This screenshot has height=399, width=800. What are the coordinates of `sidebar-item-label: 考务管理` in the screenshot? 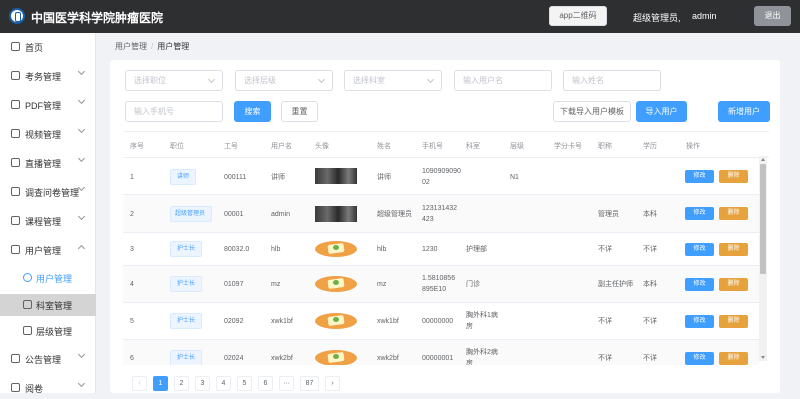 It's located at (43, 77).